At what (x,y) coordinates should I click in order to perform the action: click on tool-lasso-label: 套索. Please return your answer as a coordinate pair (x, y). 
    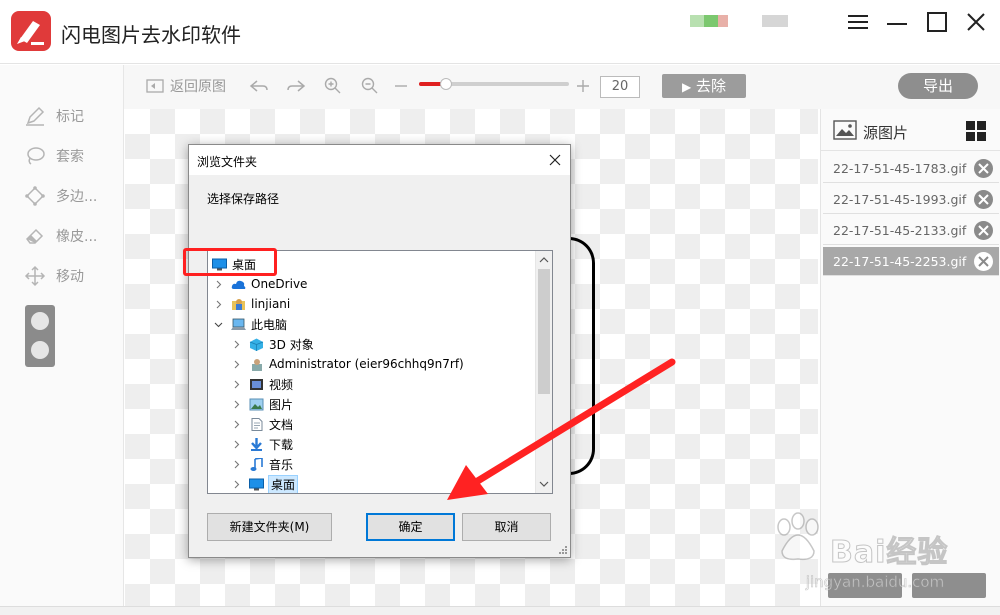
    Looking at the image, I should click on (70, 157).